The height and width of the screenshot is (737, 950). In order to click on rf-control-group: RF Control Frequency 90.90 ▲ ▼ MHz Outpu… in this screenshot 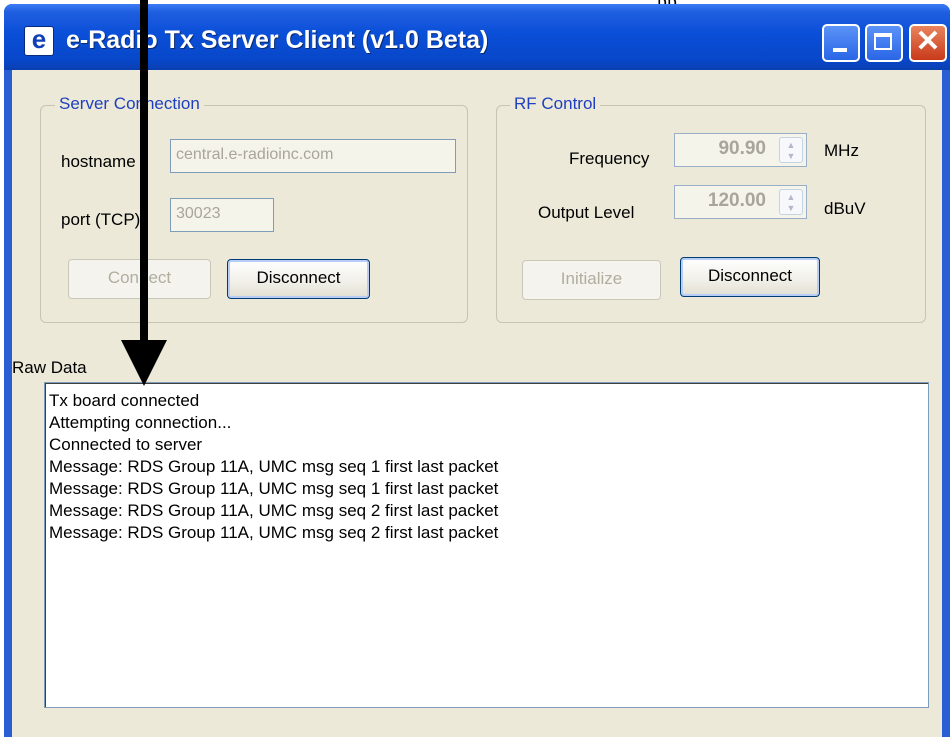, I will do `click(711, 208)`.